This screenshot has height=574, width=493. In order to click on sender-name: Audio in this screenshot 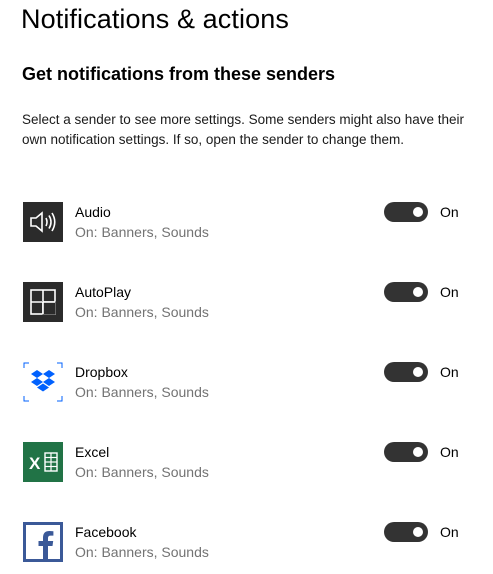, I will do `click(93, 212)`.